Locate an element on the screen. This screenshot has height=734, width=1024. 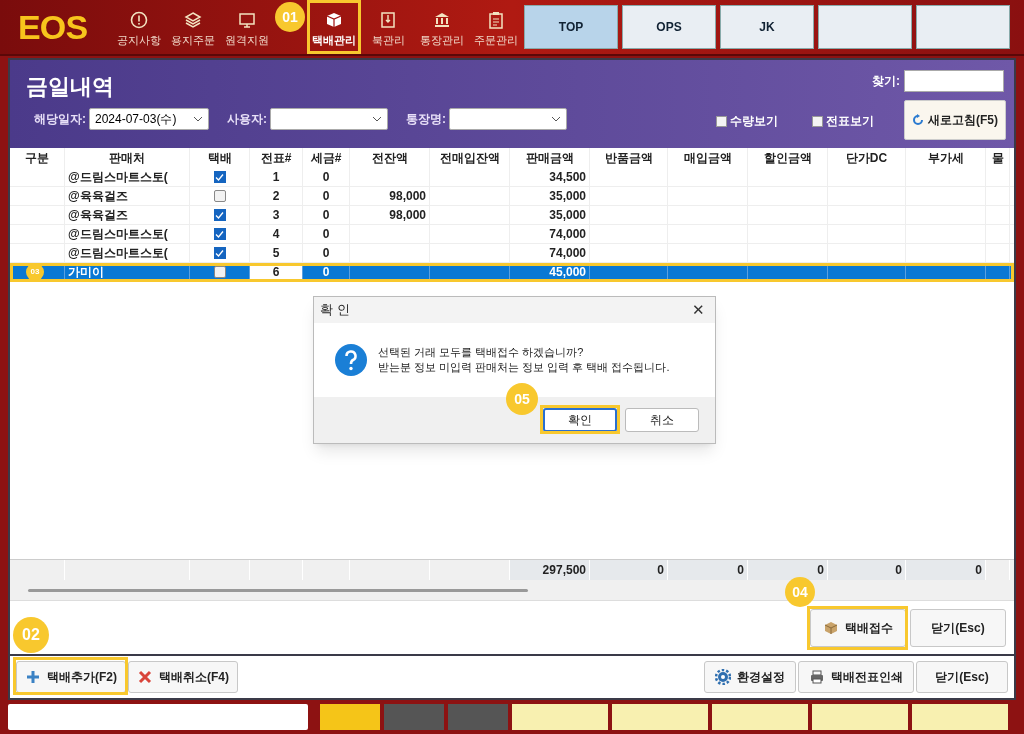
callout-frame is located at coordinates (334, 27).